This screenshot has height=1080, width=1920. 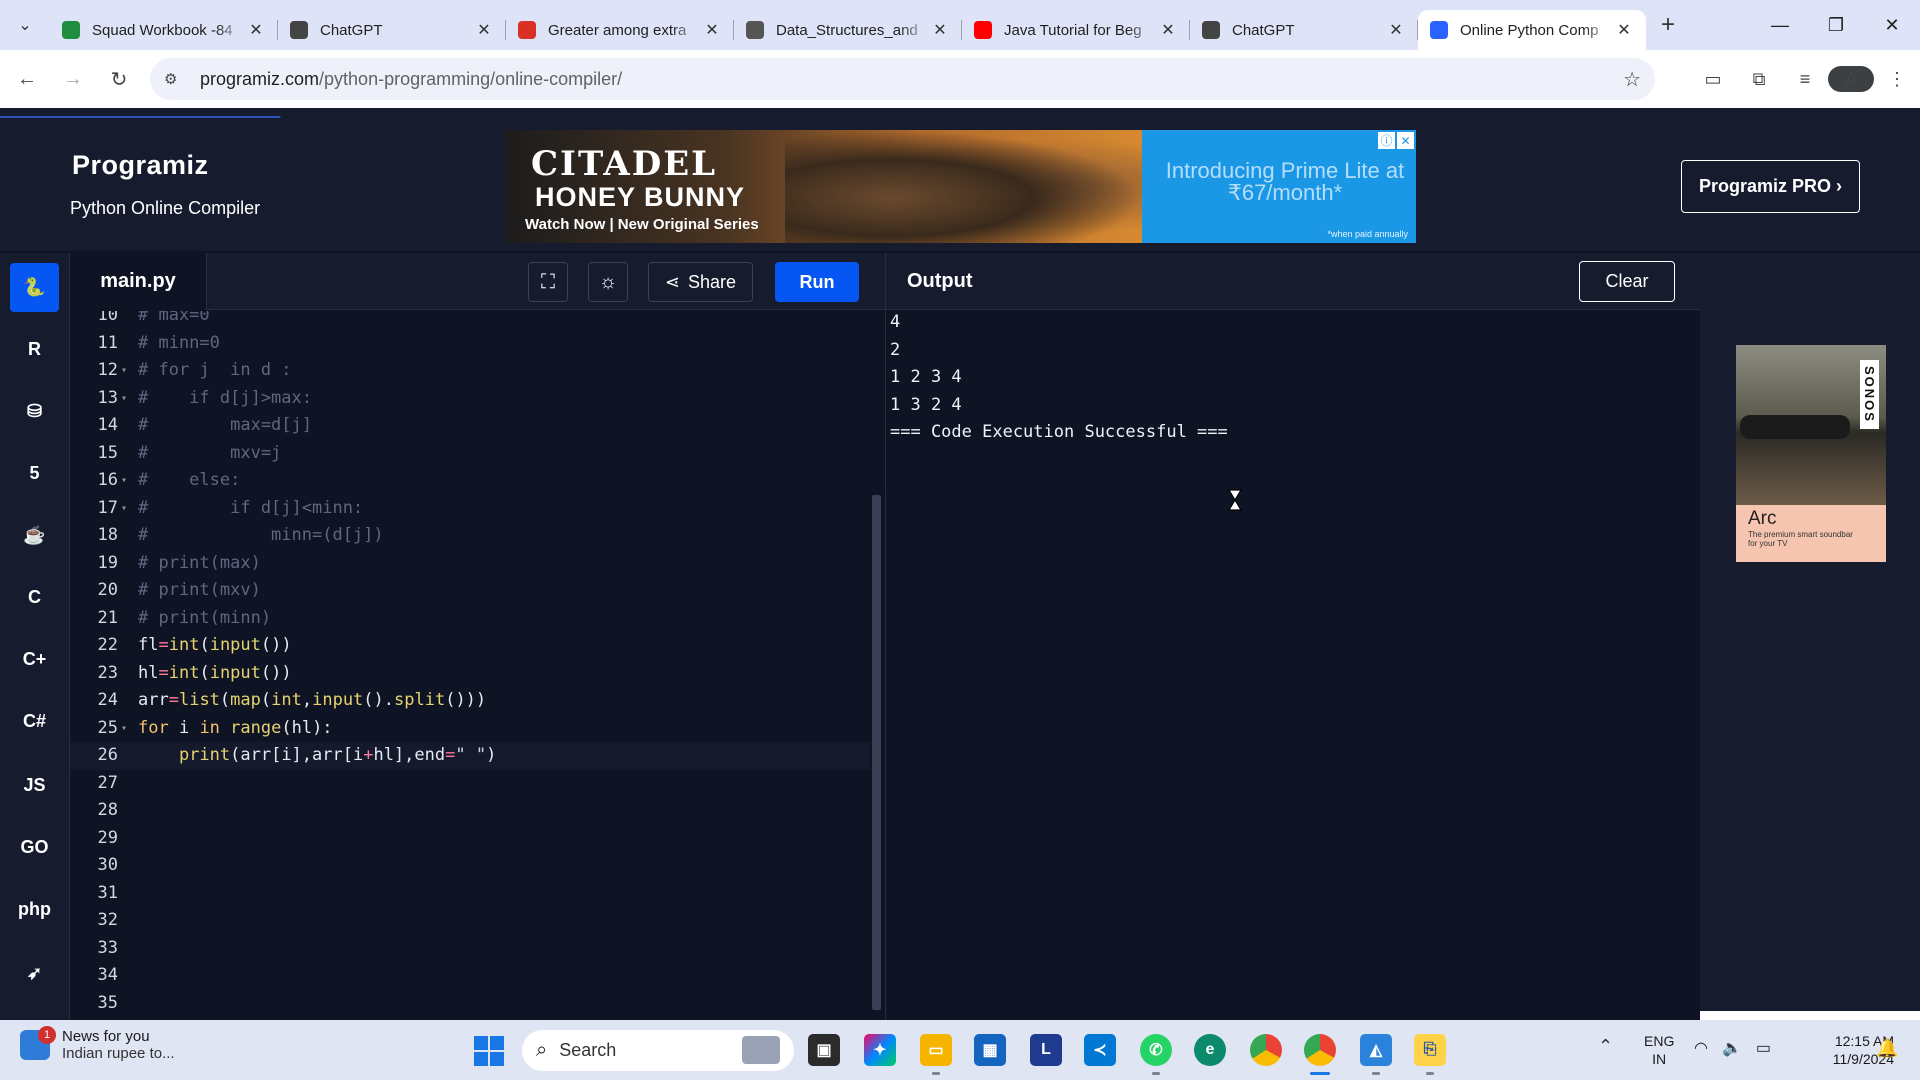 I want to click on code-line: 29, so click(x=470, y=839).